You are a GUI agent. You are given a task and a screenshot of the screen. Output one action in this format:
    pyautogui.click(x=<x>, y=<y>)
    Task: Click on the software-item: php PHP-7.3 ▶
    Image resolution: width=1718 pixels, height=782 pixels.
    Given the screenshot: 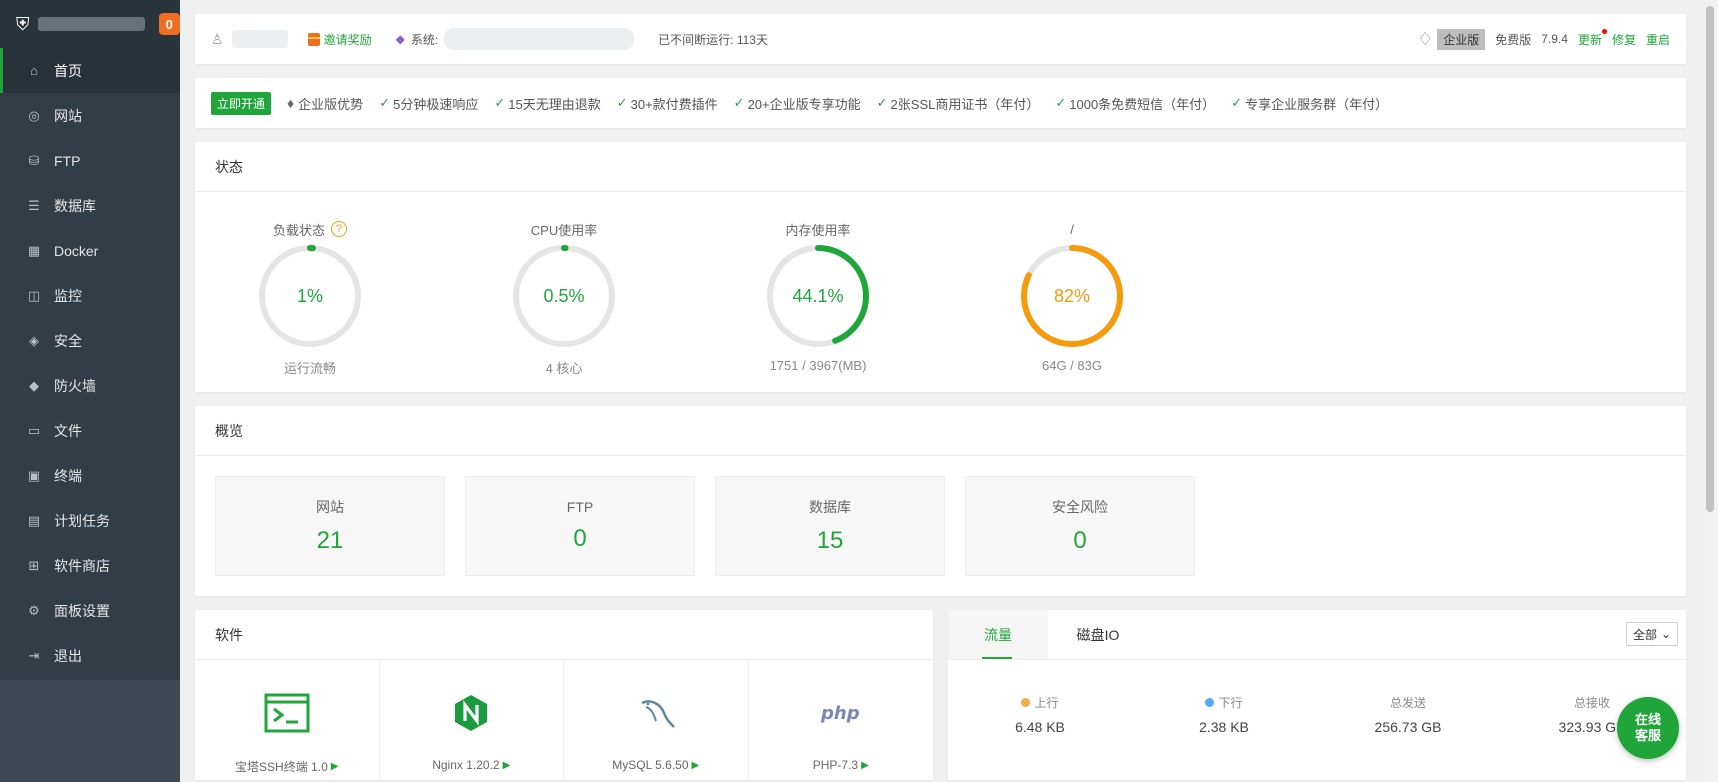 What is the action you would take?
    pyautogui.click(x=841, y=720)
    